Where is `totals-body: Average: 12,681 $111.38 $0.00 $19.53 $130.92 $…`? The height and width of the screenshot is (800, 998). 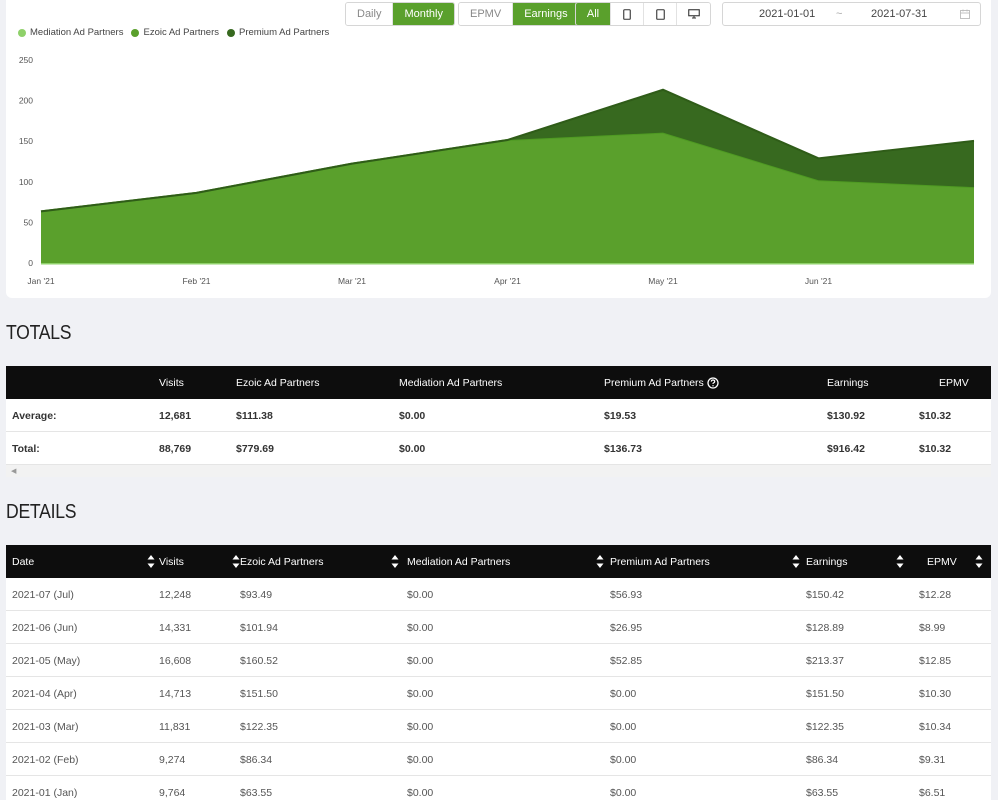 totals-body: Average: 12,681 $111.38 $0.00 $19.53 $130.92 $… is located at coordinates (498, 432).